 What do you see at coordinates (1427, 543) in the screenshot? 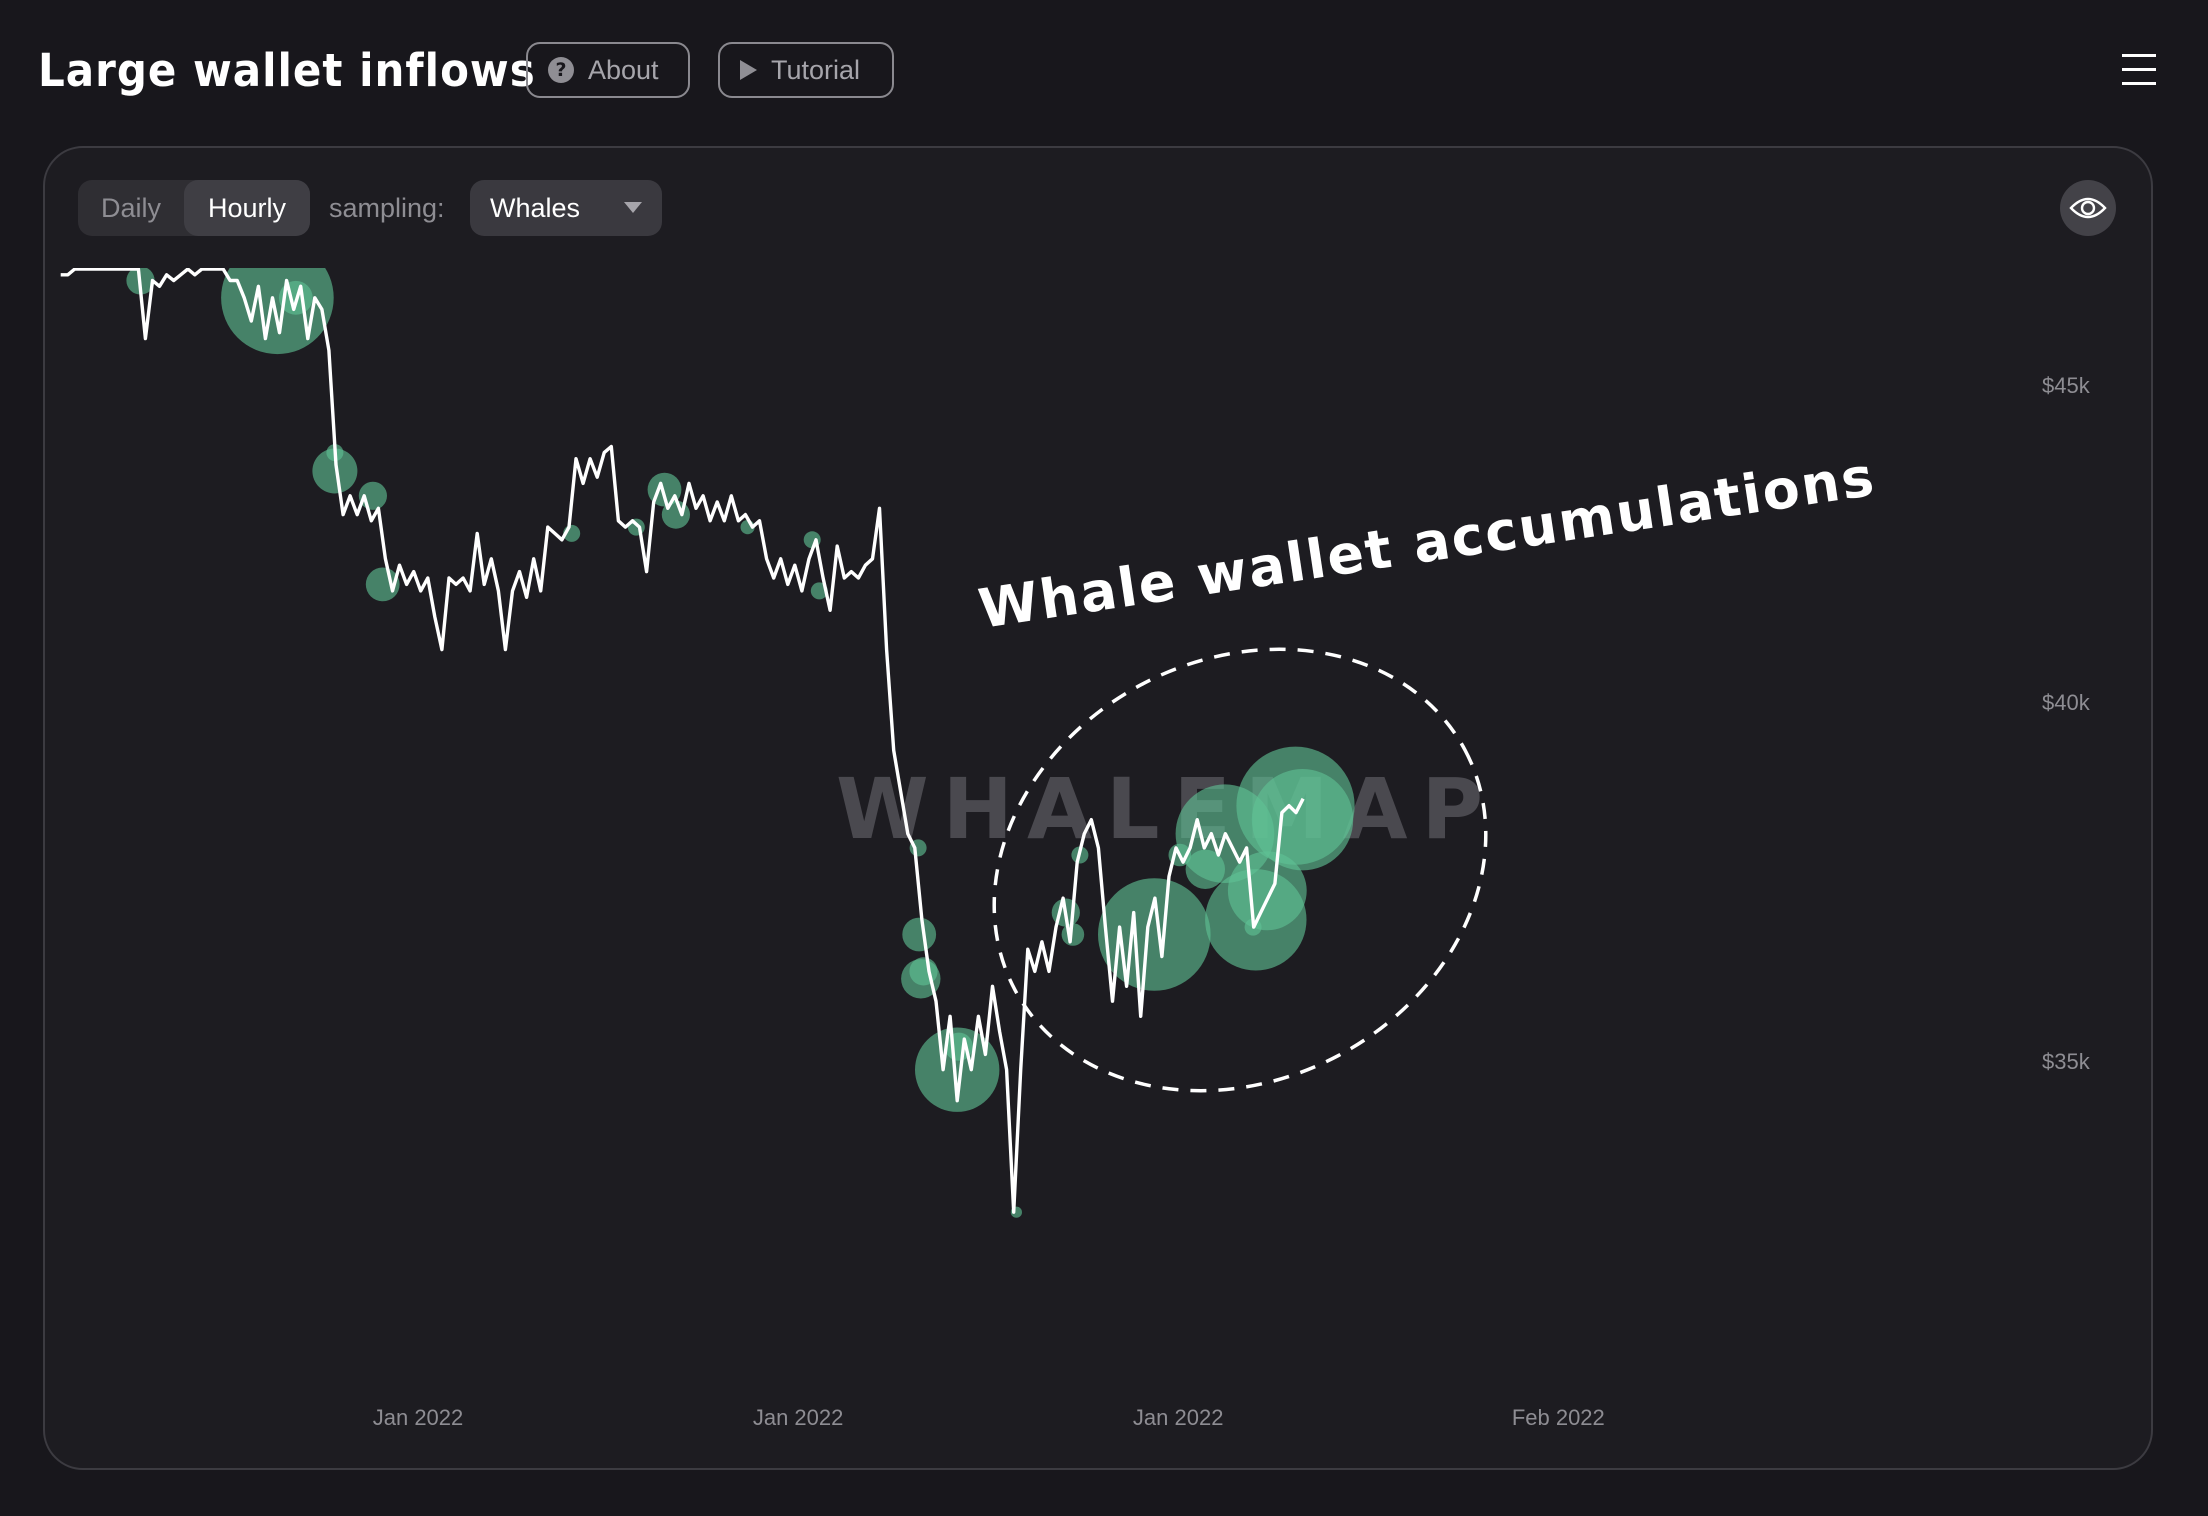
I see `annotation-text: Whale wallet accumulations` at bounding box center [1427, 543].